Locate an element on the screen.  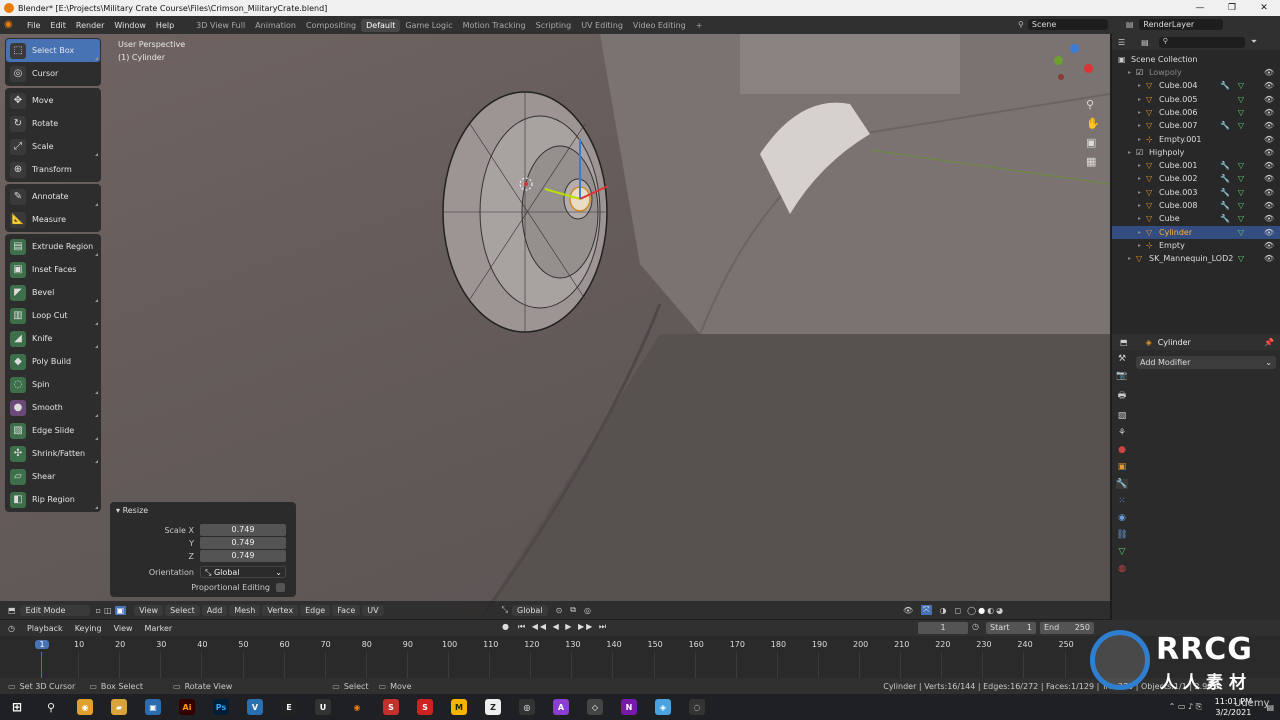
menu-window: Window is located at coordinates (130, 25).